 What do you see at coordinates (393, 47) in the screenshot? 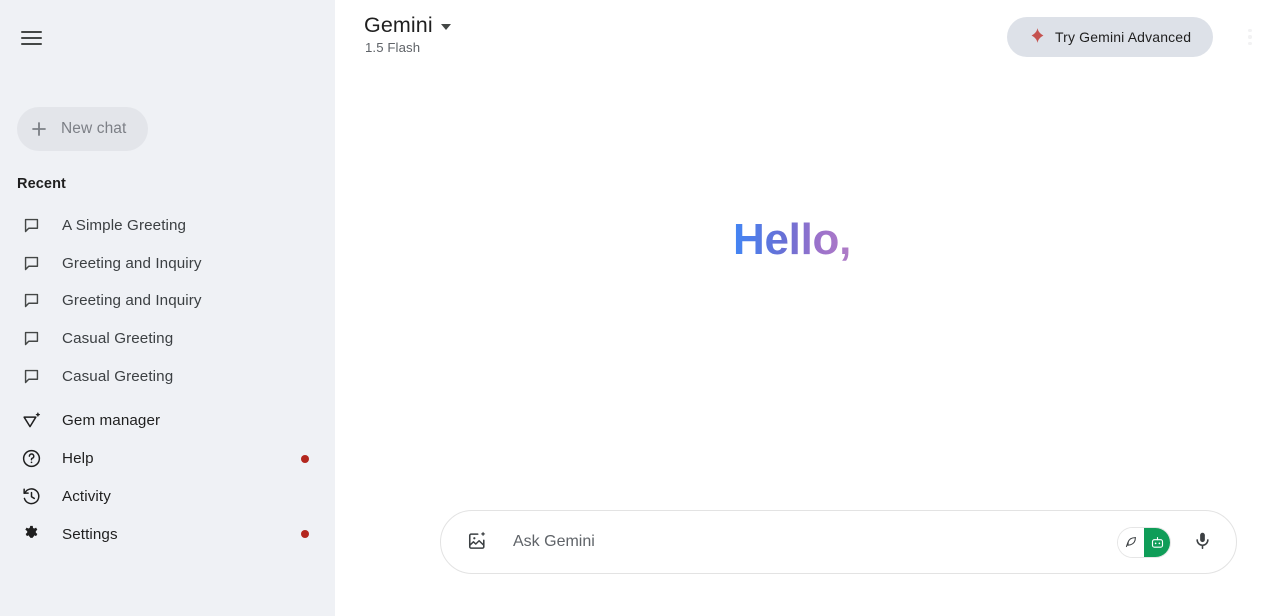
I see `model-version-label: 1.5 Flash` at bounding box center [393, 47].